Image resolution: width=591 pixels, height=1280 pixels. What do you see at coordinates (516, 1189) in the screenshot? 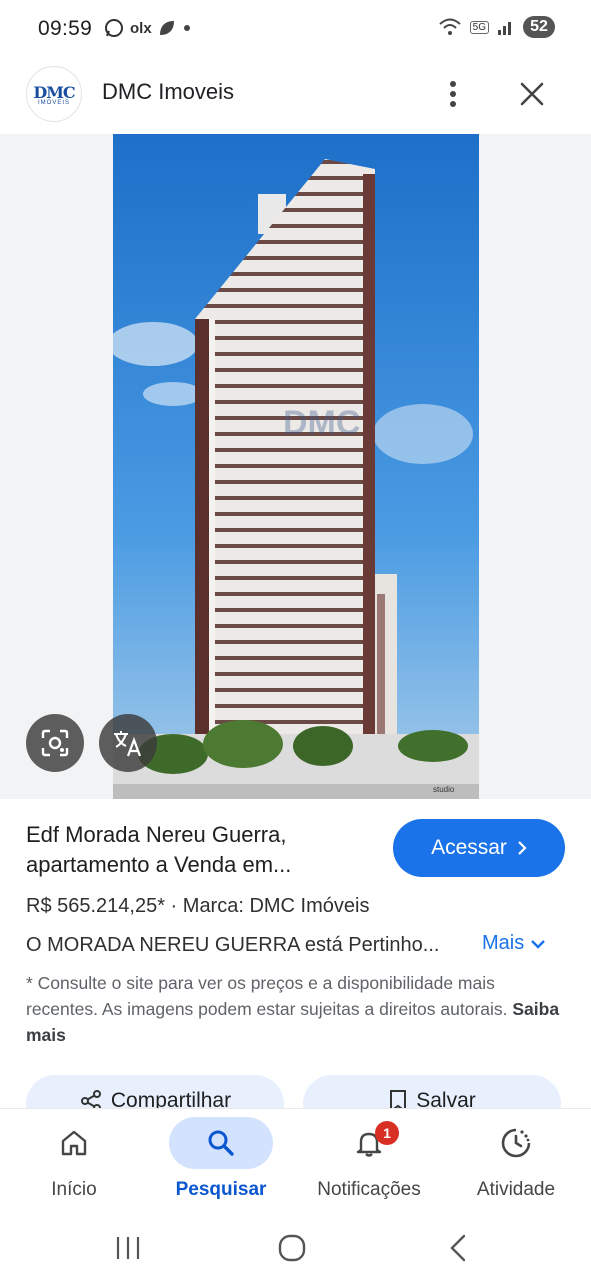
I see `nav-label: Atividade` at bounding box center [516, 1189].